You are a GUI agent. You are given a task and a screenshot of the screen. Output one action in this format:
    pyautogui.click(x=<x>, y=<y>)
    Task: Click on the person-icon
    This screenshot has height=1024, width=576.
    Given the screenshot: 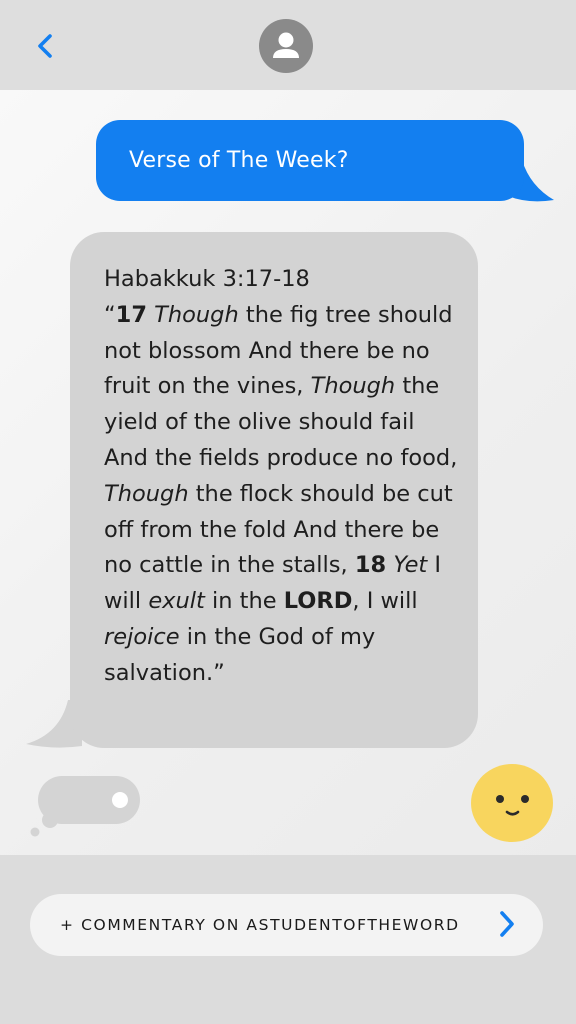 What is the action you would take?
    pyautogui.click(x=286, y=45)
    